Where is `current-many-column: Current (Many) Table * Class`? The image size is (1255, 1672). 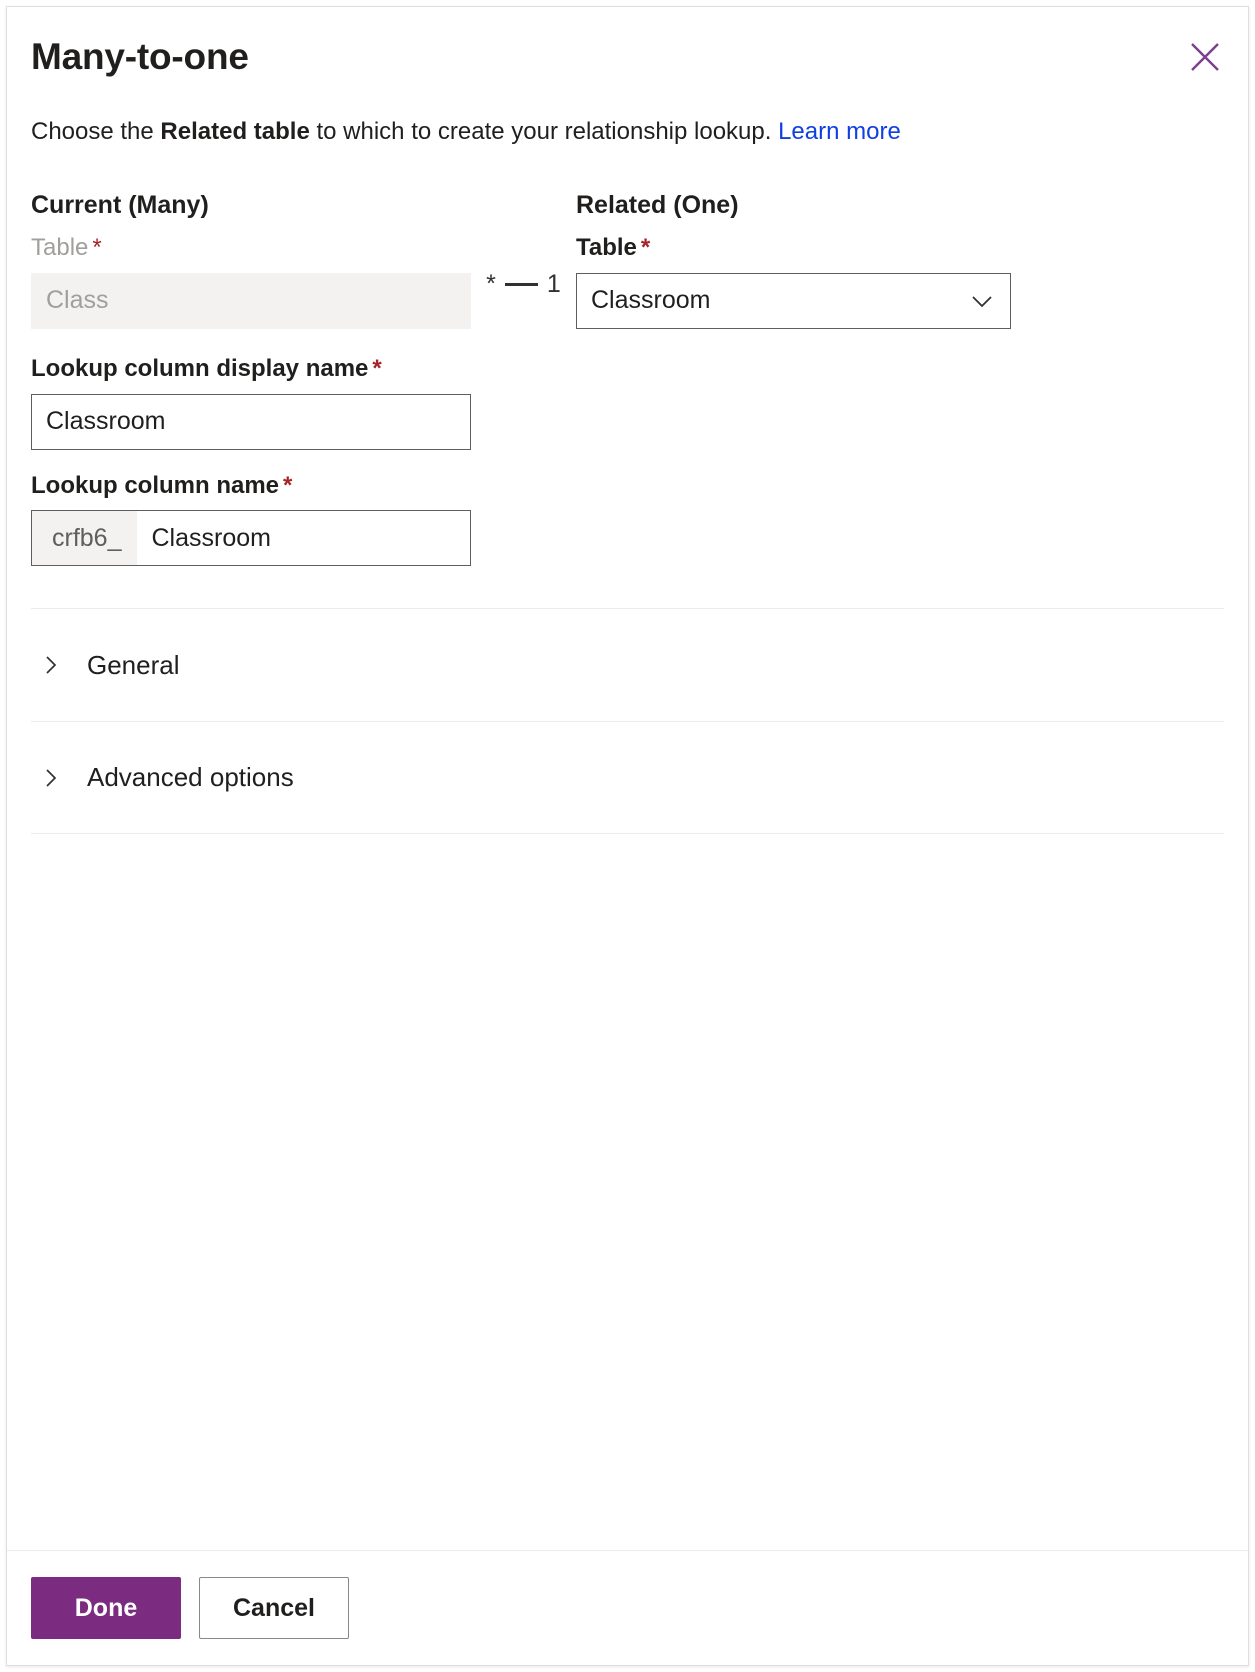 current-many-column: Current (Many) Table * Class is located at coordinates (251, 259).